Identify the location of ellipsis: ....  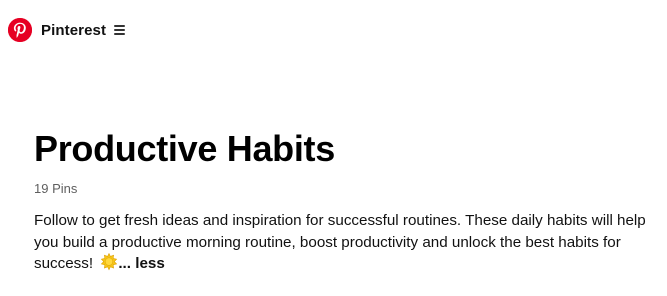
(124, 263).